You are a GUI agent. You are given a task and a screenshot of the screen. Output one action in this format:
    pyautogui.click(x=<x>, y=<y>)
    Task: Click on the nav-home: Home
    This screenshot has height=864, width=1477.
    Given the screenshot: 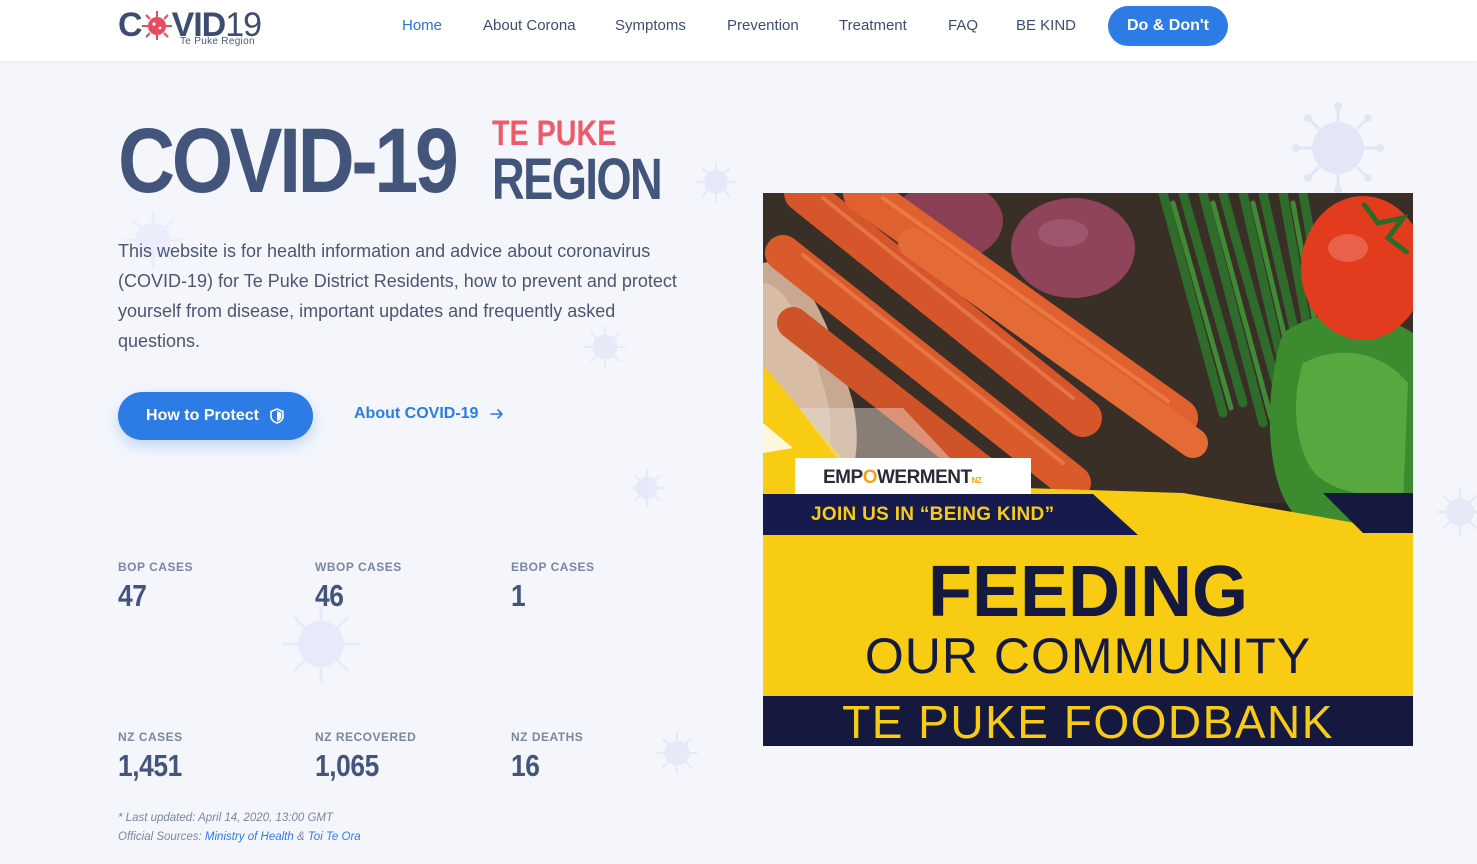 What is the action you would take?
    pyautogui.click(x=422, y=25)
    